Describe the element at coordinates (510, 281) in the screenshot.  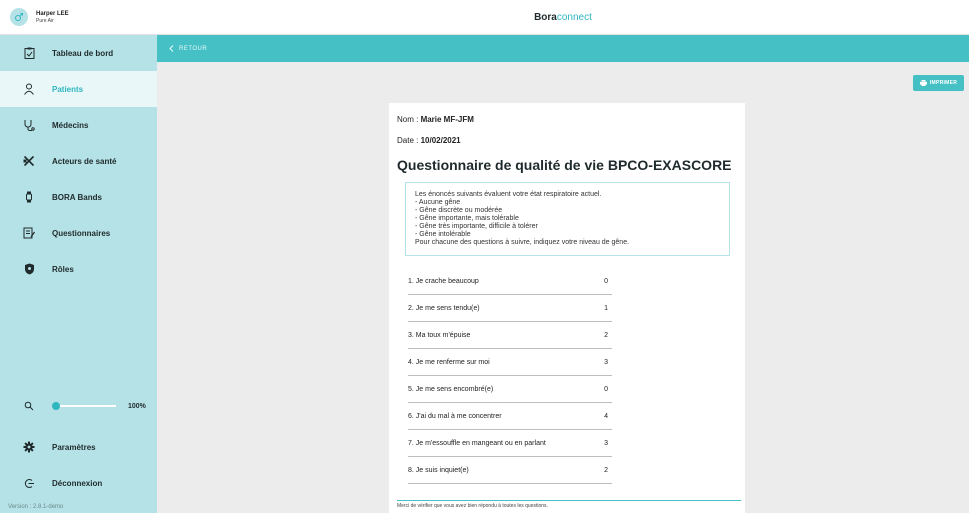
I see `table-row: 1. Je crache beaucoup 0` at that location.